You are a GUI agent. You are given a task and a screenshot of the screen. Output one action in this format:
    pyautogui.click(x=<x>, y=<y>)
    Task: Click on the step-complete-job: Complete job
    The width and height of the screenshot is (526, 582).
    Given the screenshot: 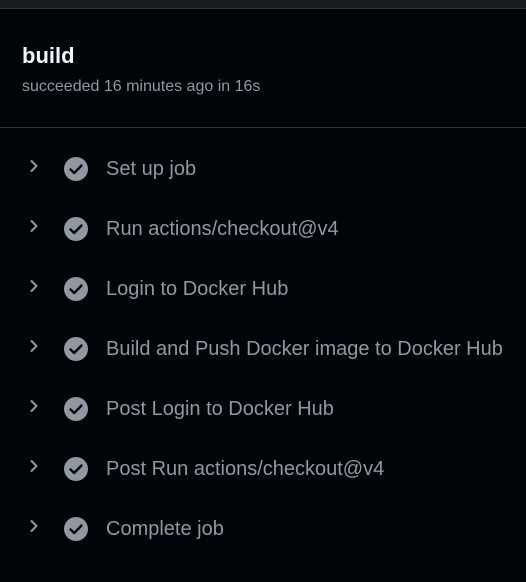 What is the action you would take?
    pyautogui.click(x=263, y=529)
    